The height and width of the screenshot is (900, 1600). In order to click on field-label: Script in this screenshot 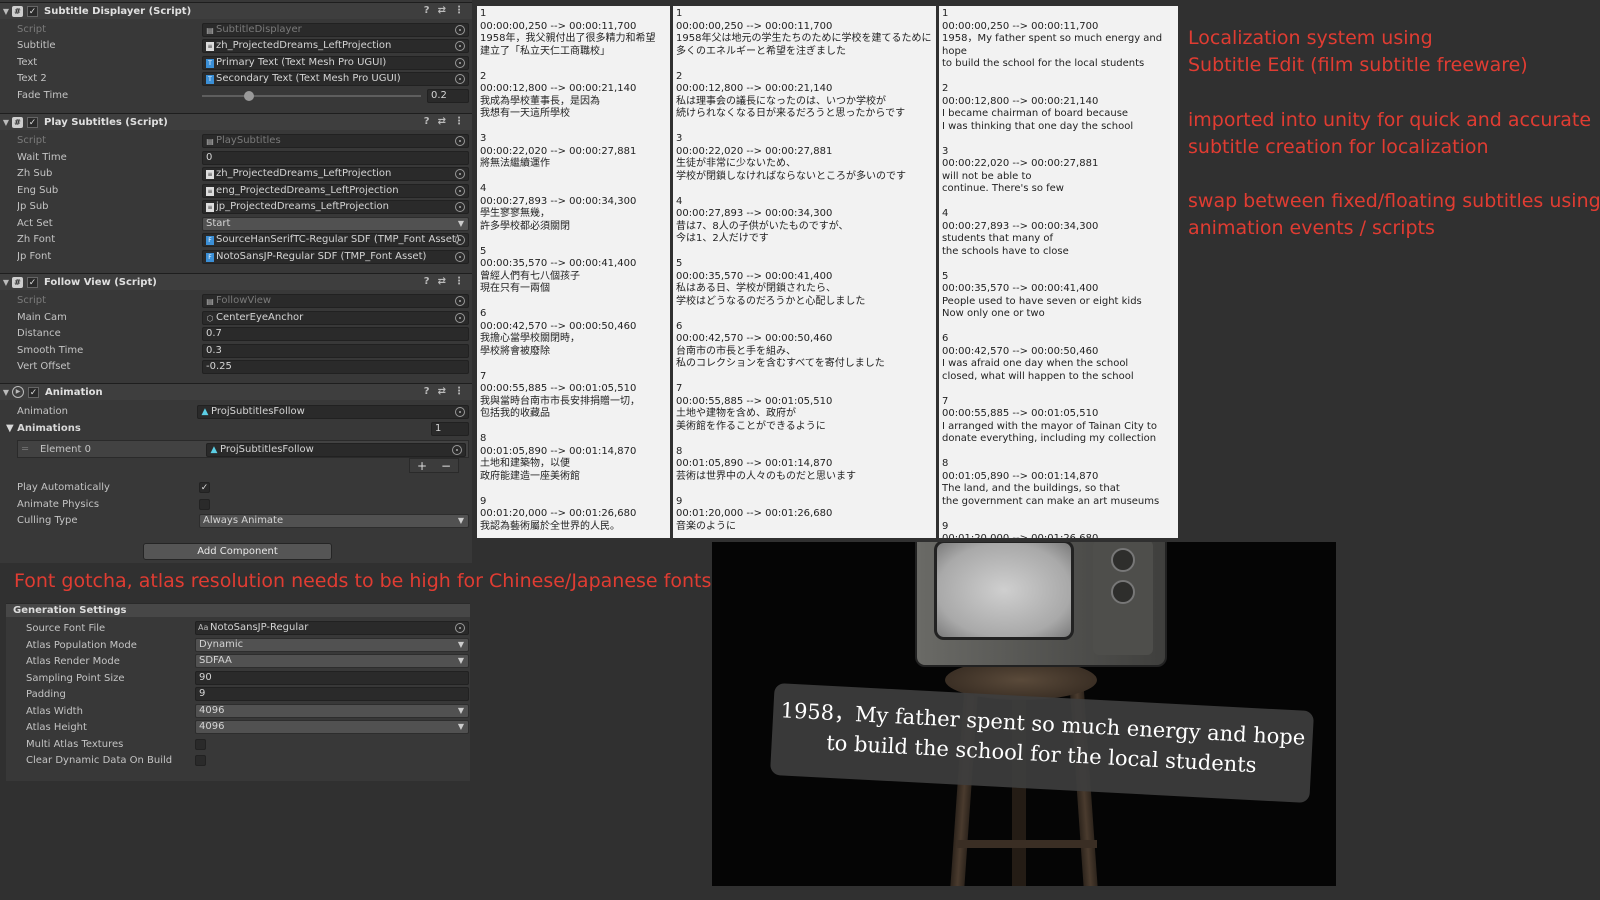, I will do `click(32, 140)`.